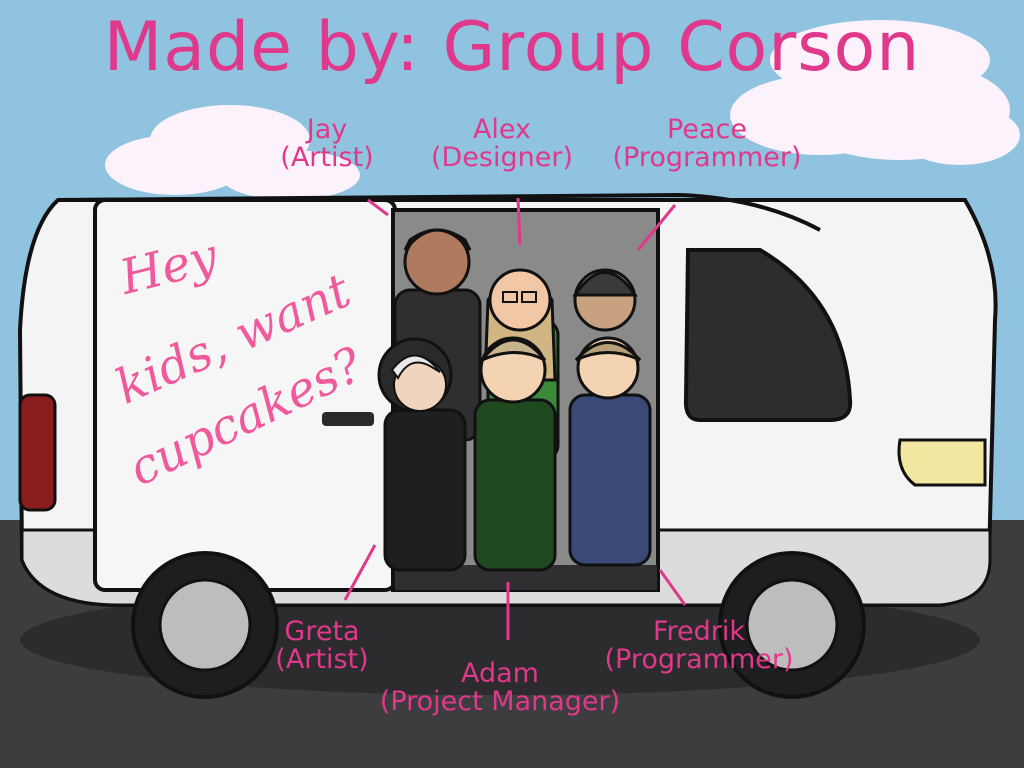 This screenshot has height=768, width=1024. Describe the element at coordinates (515, 454) in the screenshot. I see `character-adam` at that location.